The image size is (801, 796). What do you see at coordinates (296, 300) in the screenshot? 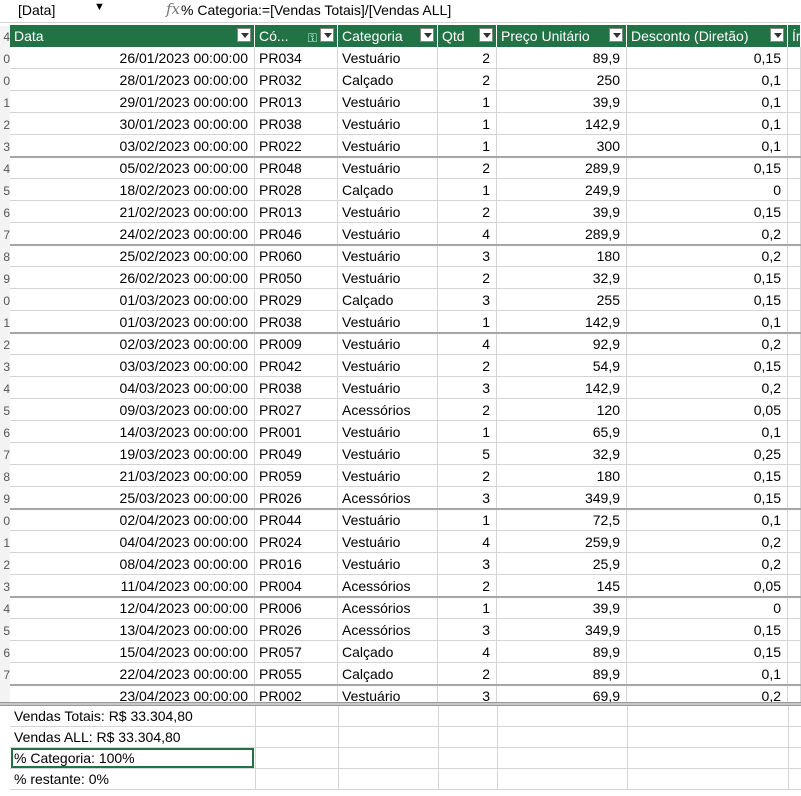
I see `cell-code: PR029` at bounding box center [296, 300].